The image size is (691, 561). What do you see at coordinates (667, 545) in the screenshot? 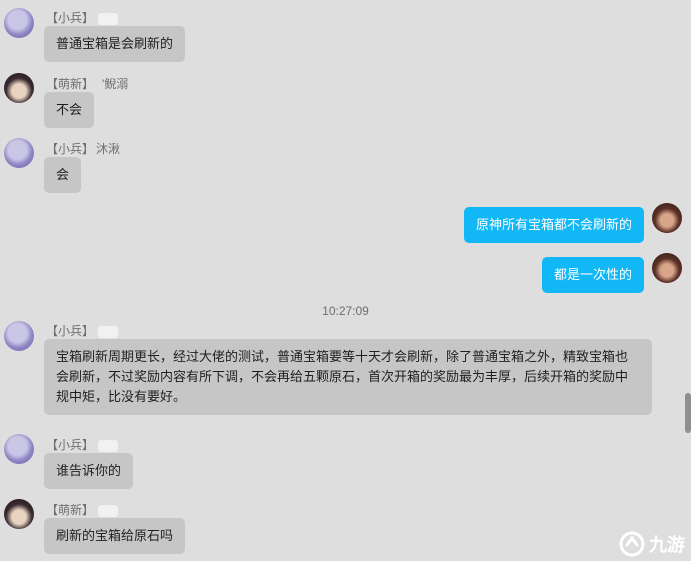
I see `watermark-text: 九游` at bounding box center [667, 545].